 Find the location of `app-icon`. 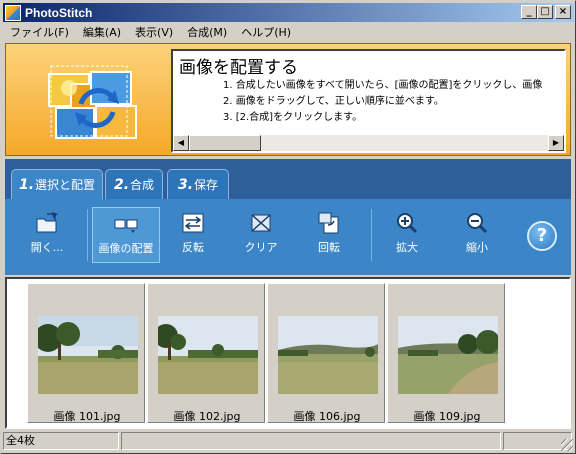

app-icon is located at coordinates (13, 12).